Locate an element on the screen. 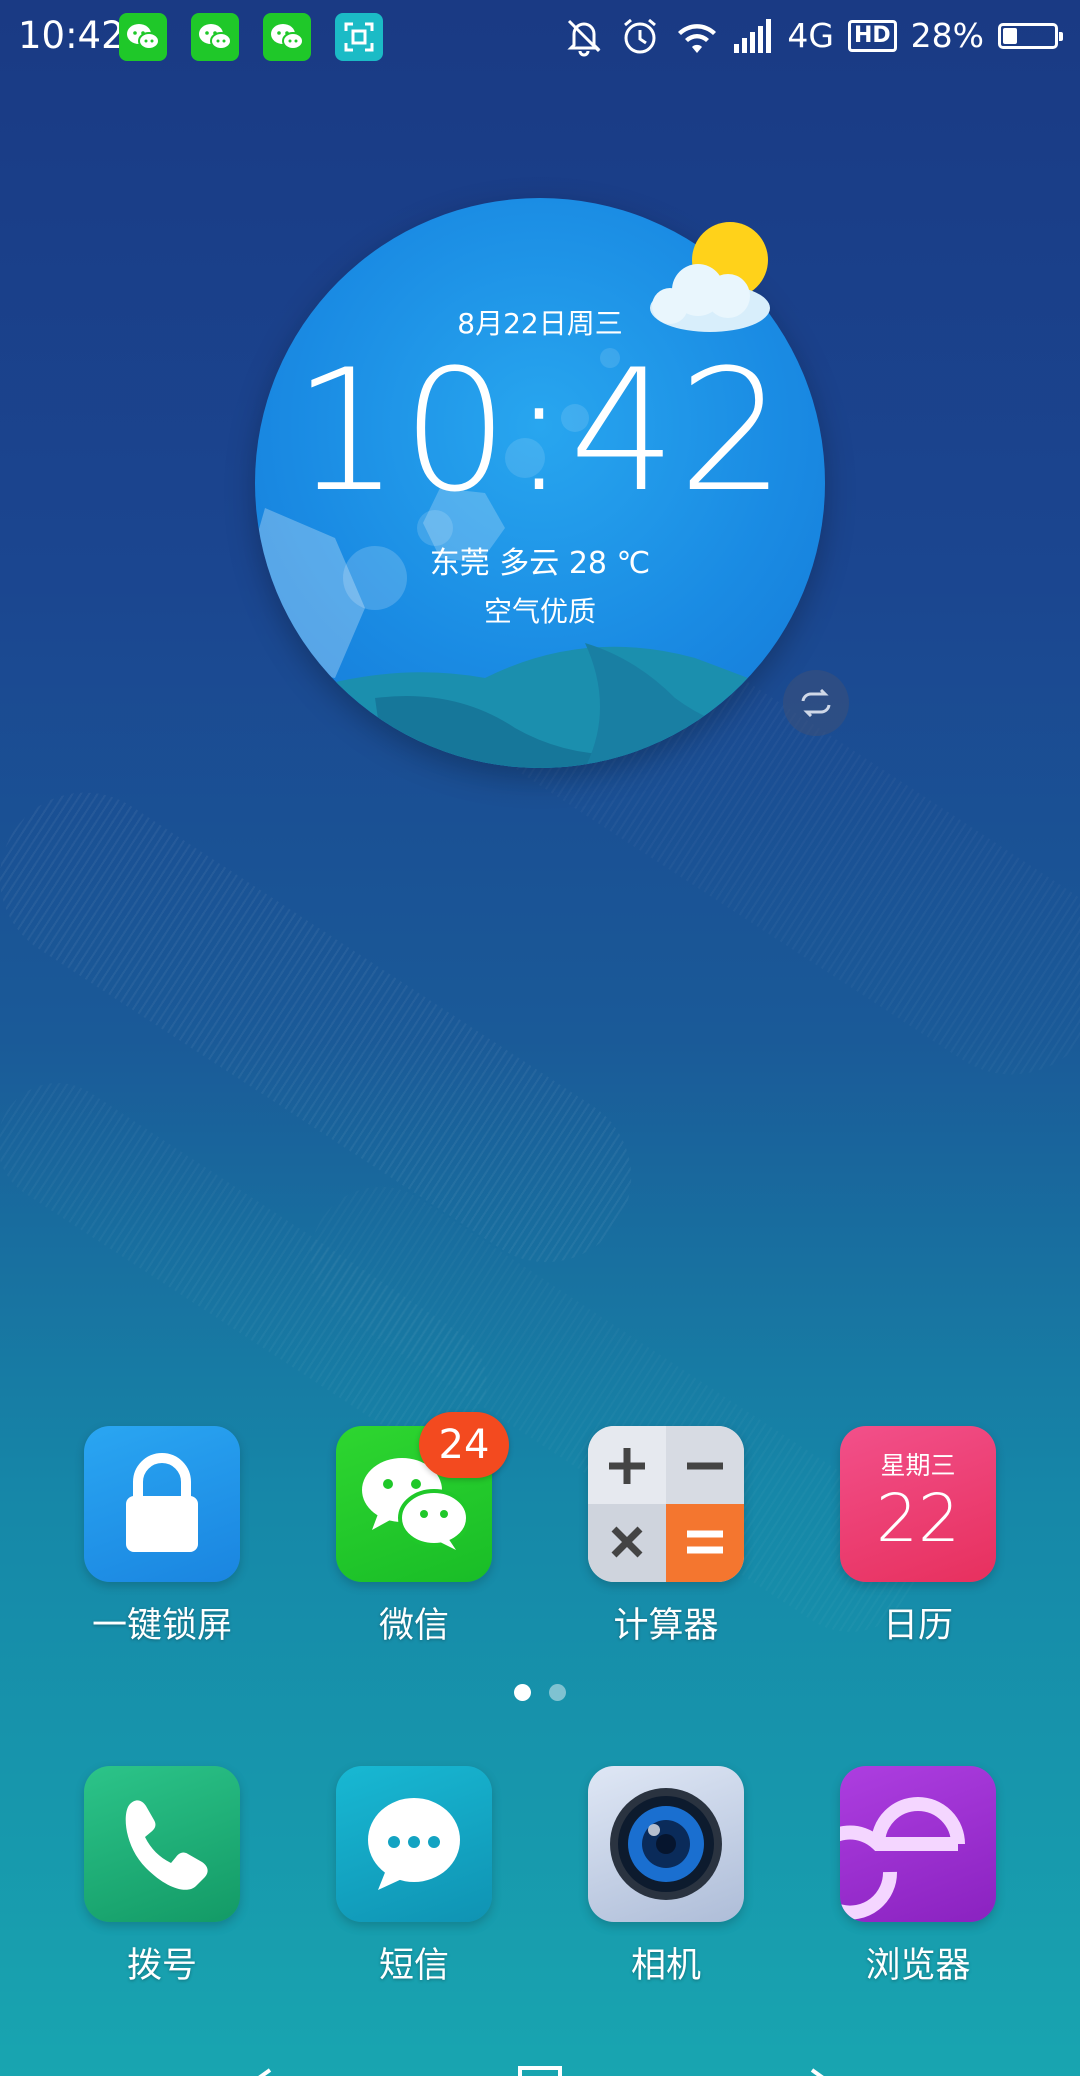 This screenshot has width=1080, height=2076. app-dialer: 拨号 is located at coordinates (162, 1877).